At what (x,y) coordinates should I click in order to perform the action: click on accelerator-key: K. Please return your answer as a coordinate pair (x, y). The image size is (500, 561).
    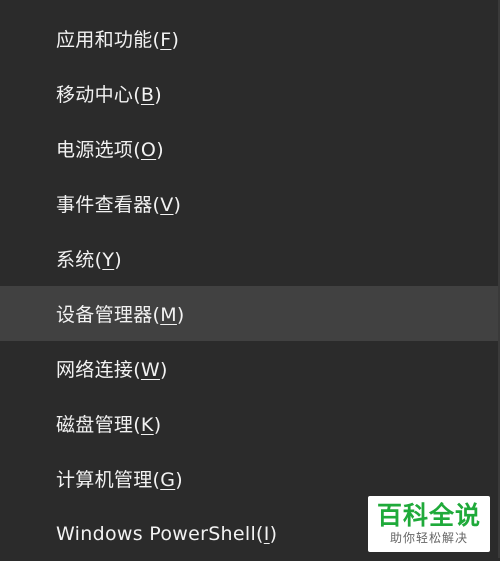
    Looking at the image, I should click on (147, 425).